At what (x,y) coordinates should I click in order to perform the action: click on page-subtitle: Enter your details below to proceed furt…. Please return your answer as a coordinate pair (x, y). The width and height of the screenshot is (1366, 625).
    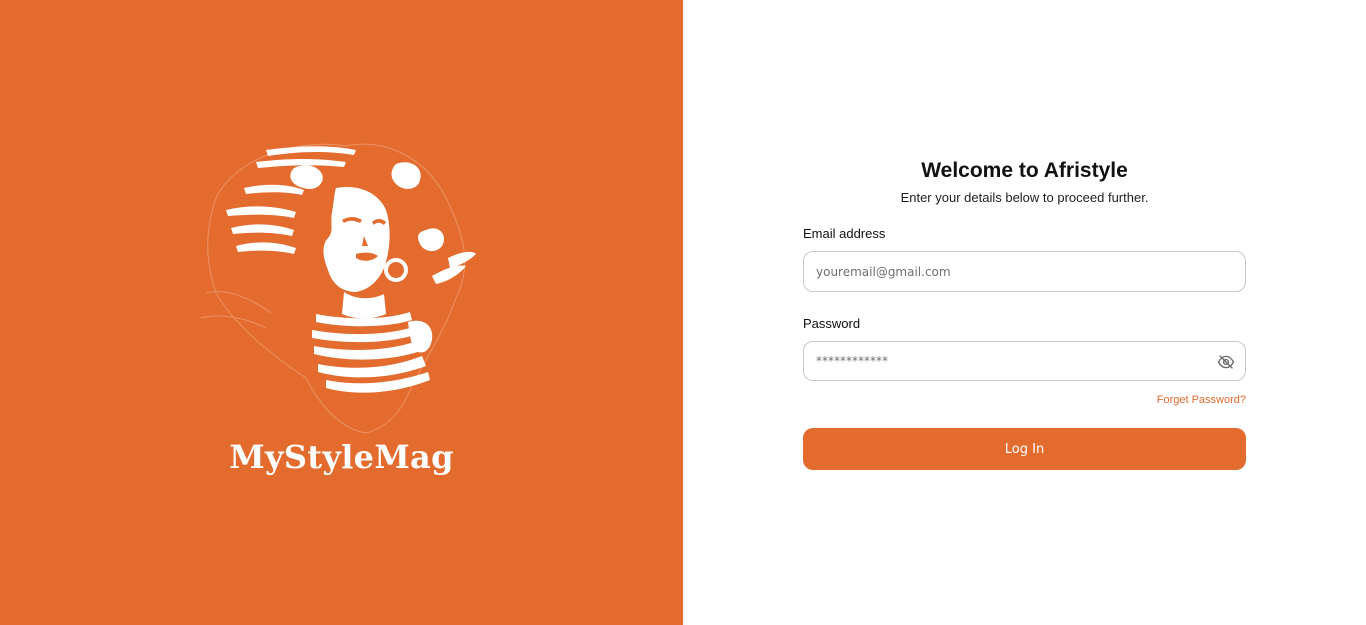
    Looking at the image, I should click on (1024, 197).